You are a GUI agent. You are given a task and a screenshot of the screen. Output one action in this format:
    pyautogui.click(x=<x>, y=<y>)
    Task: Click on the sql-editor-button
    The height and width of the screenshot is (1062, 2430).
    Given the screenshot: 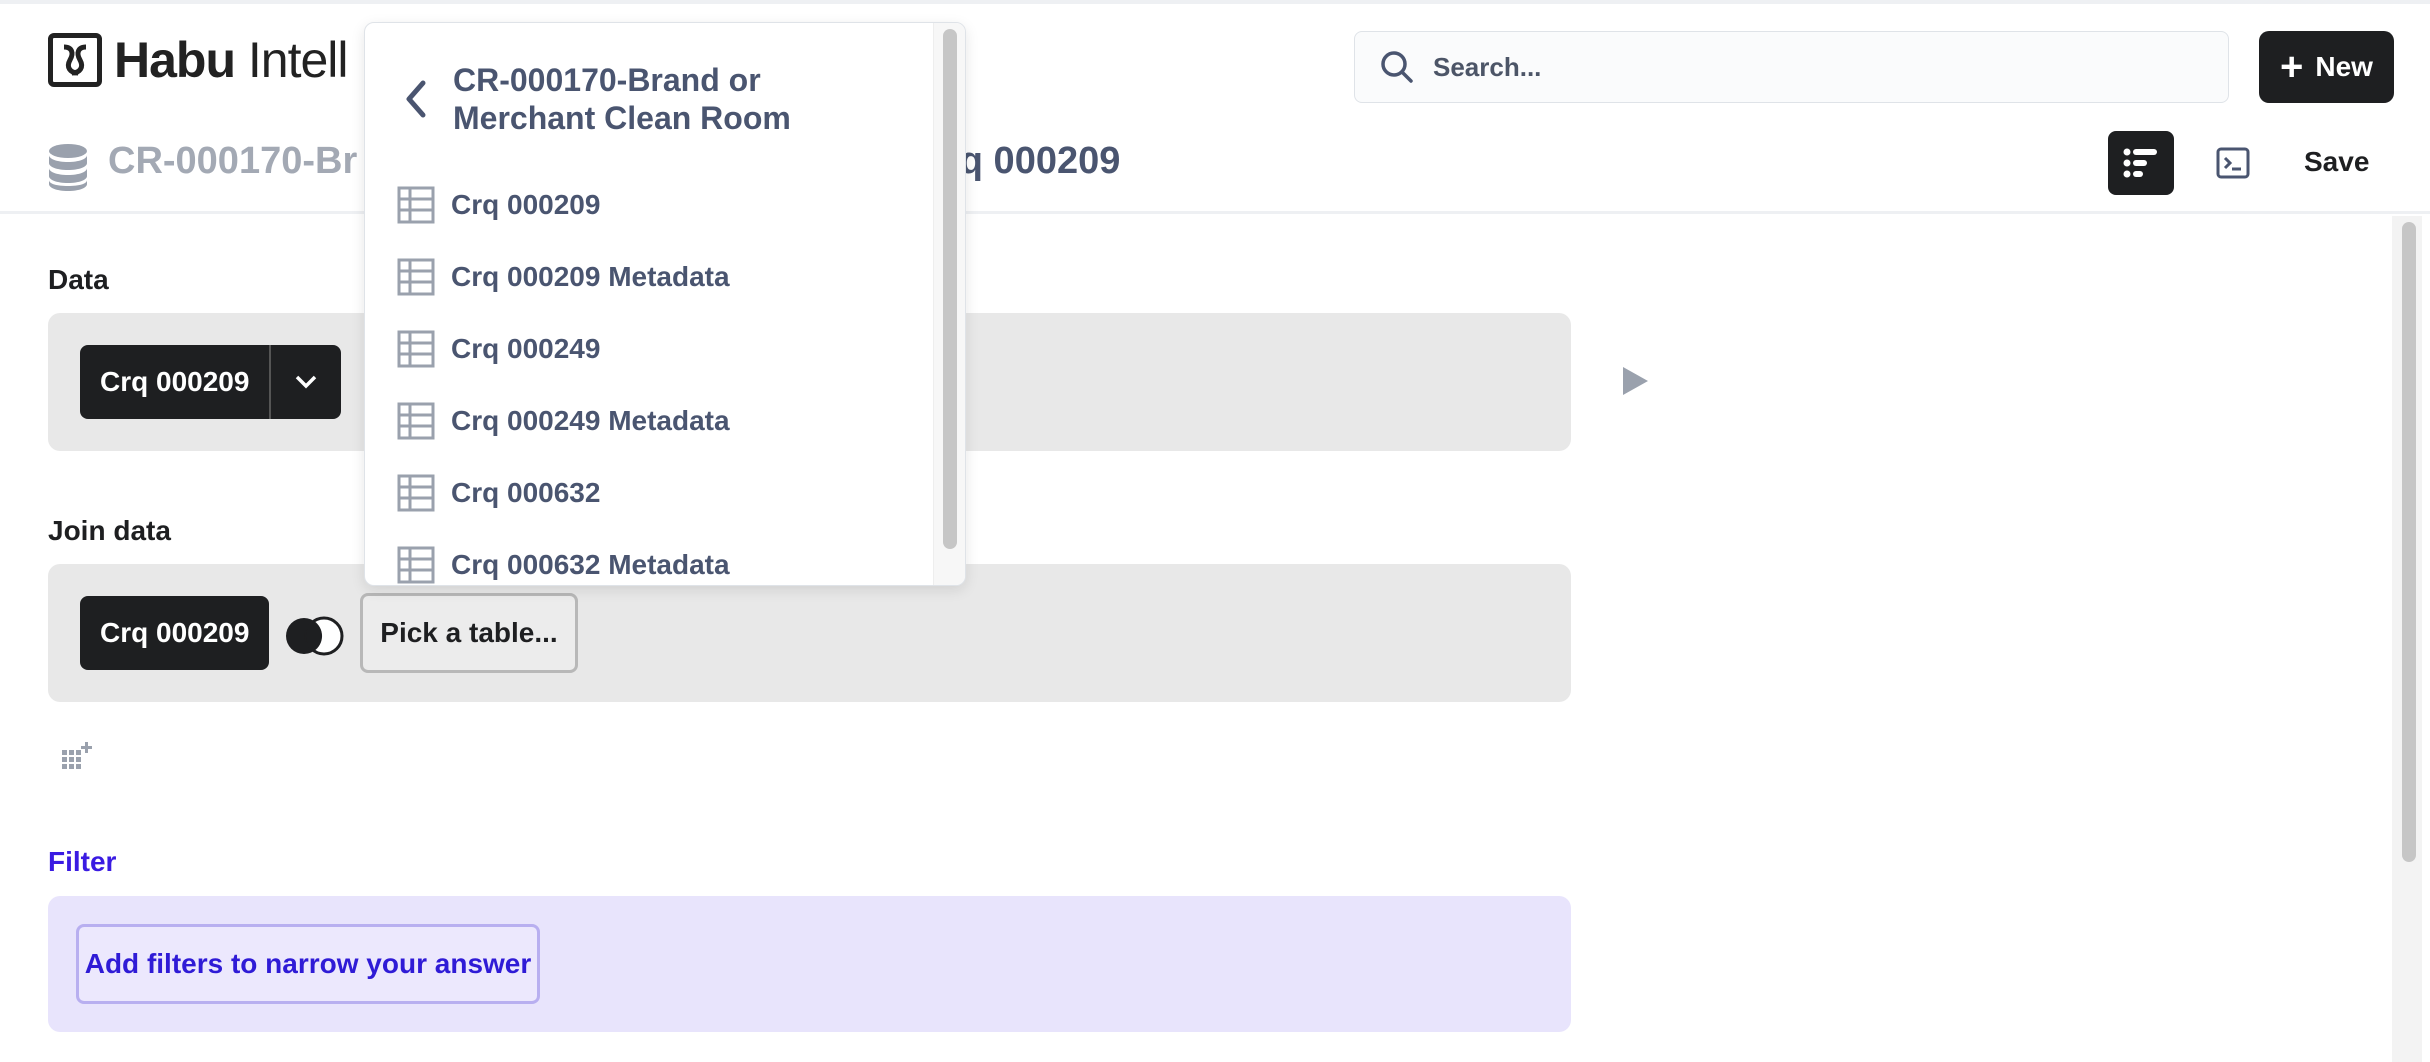 What is the action you would take?
    pyautogui.click(x=2233, y=163)
    